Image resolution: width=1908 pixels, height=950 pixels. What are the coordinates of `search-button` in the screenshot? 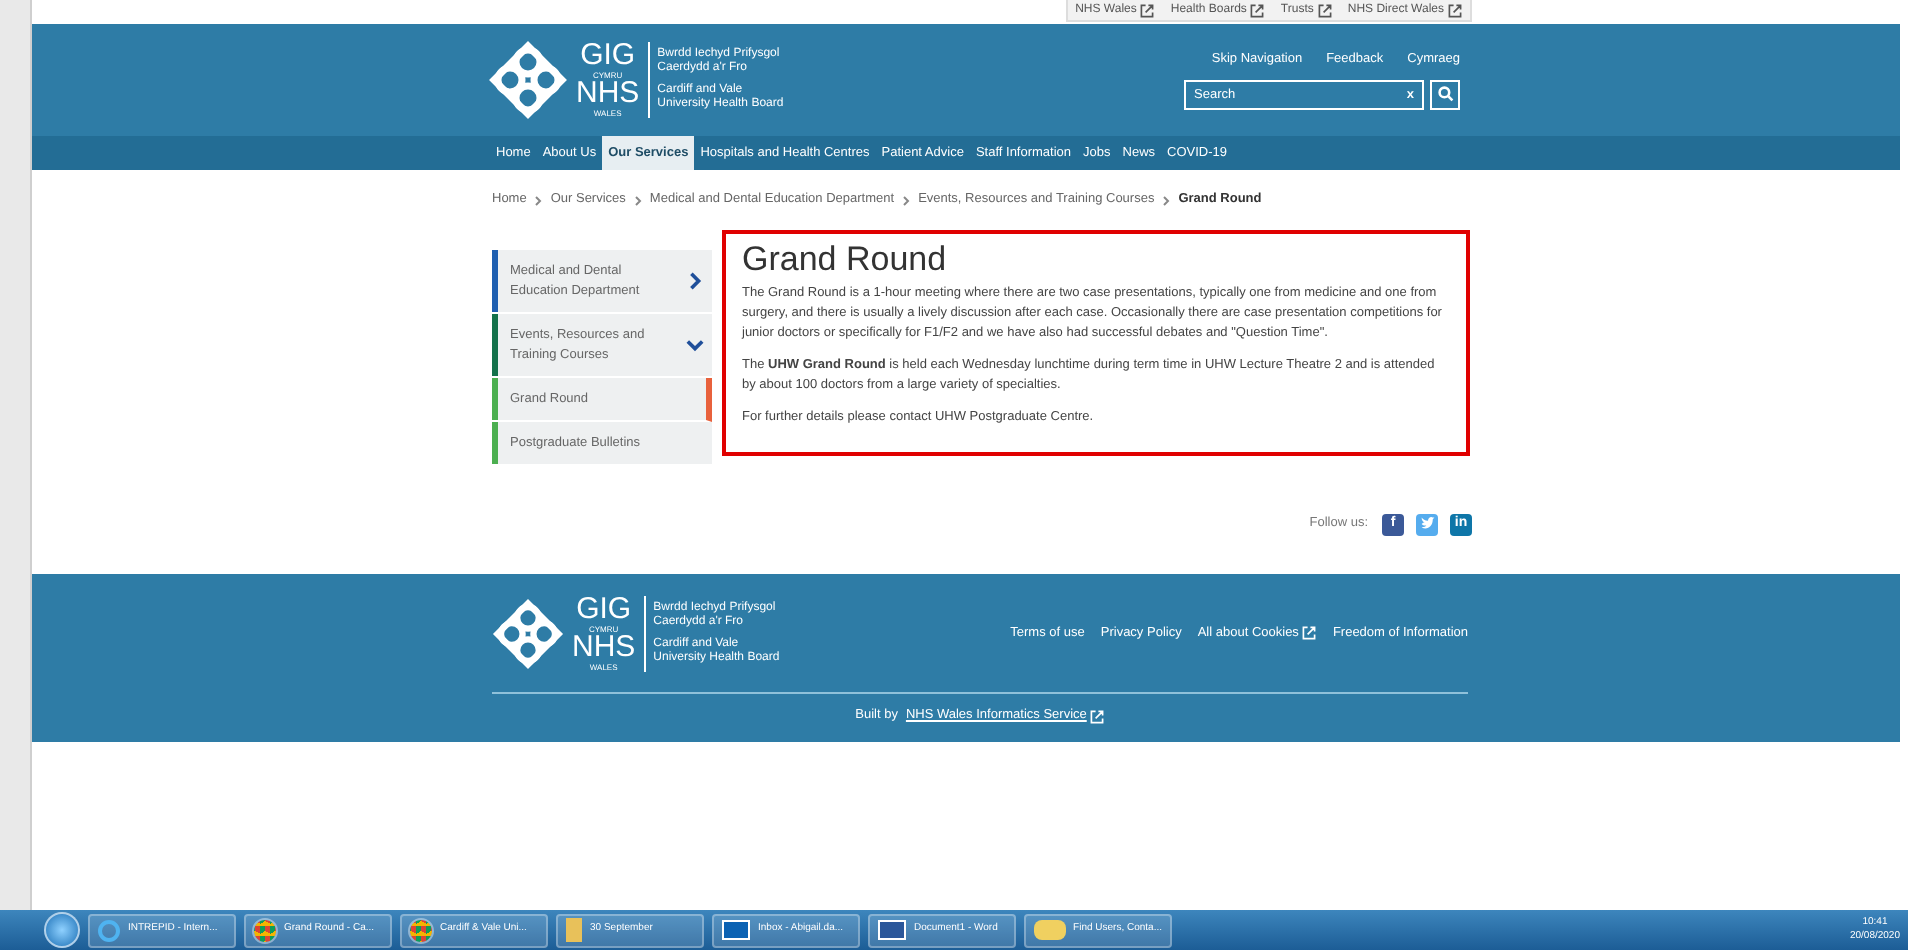 It's located at (1445, 94).